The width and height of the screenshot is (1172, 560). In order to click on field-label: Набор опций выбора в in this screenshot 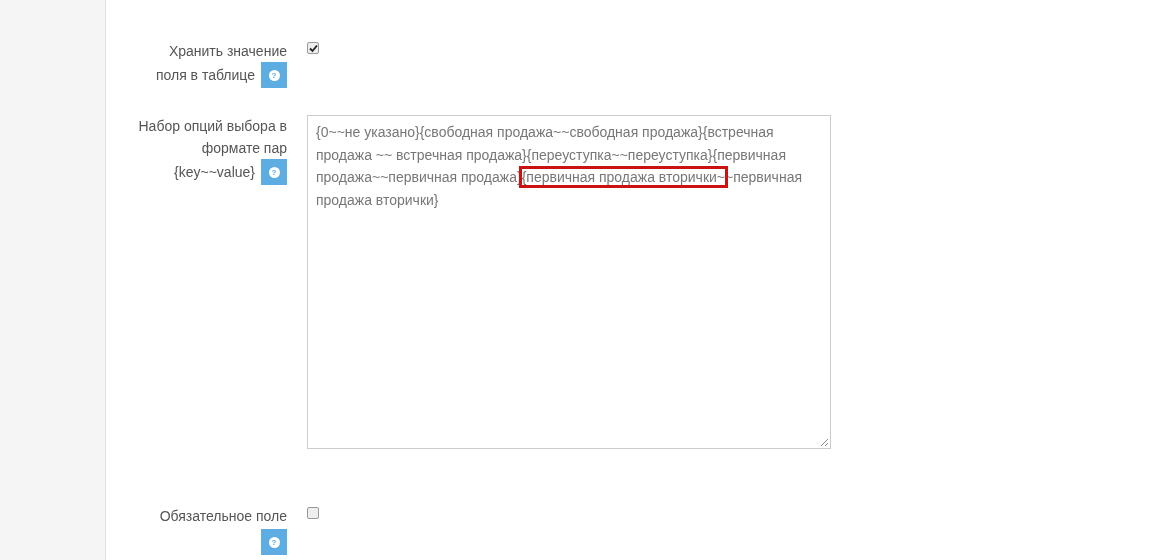, I will do `click(212, 126)`.